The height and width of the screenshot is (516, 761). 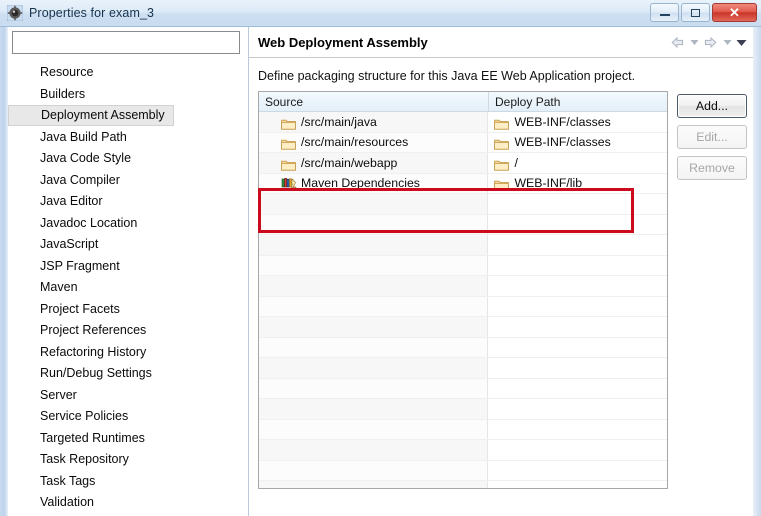 I want to click on sidebar-item-server-wrap: Server, so click(x=128, y=396).